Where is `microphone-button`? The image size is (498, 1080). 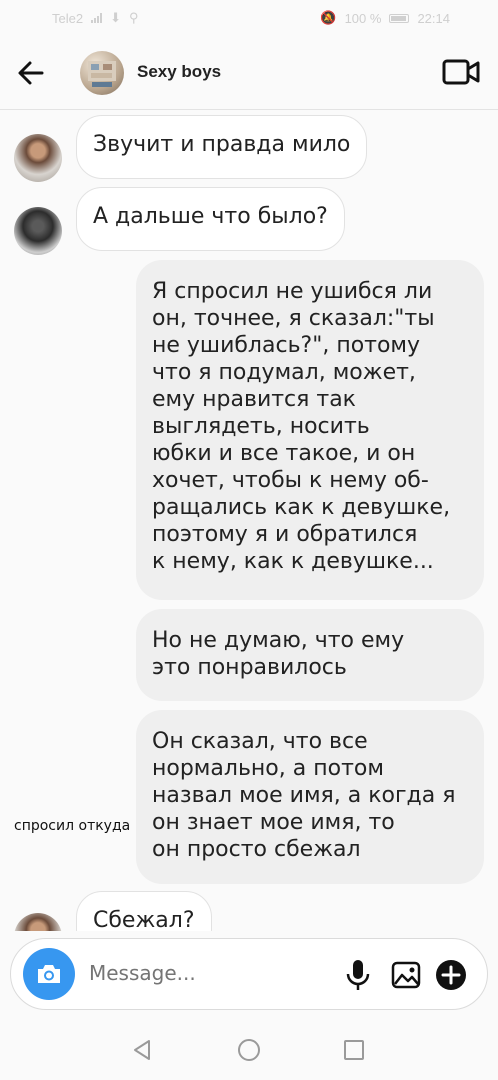 microphone-button is located at coordinates (358, 975).